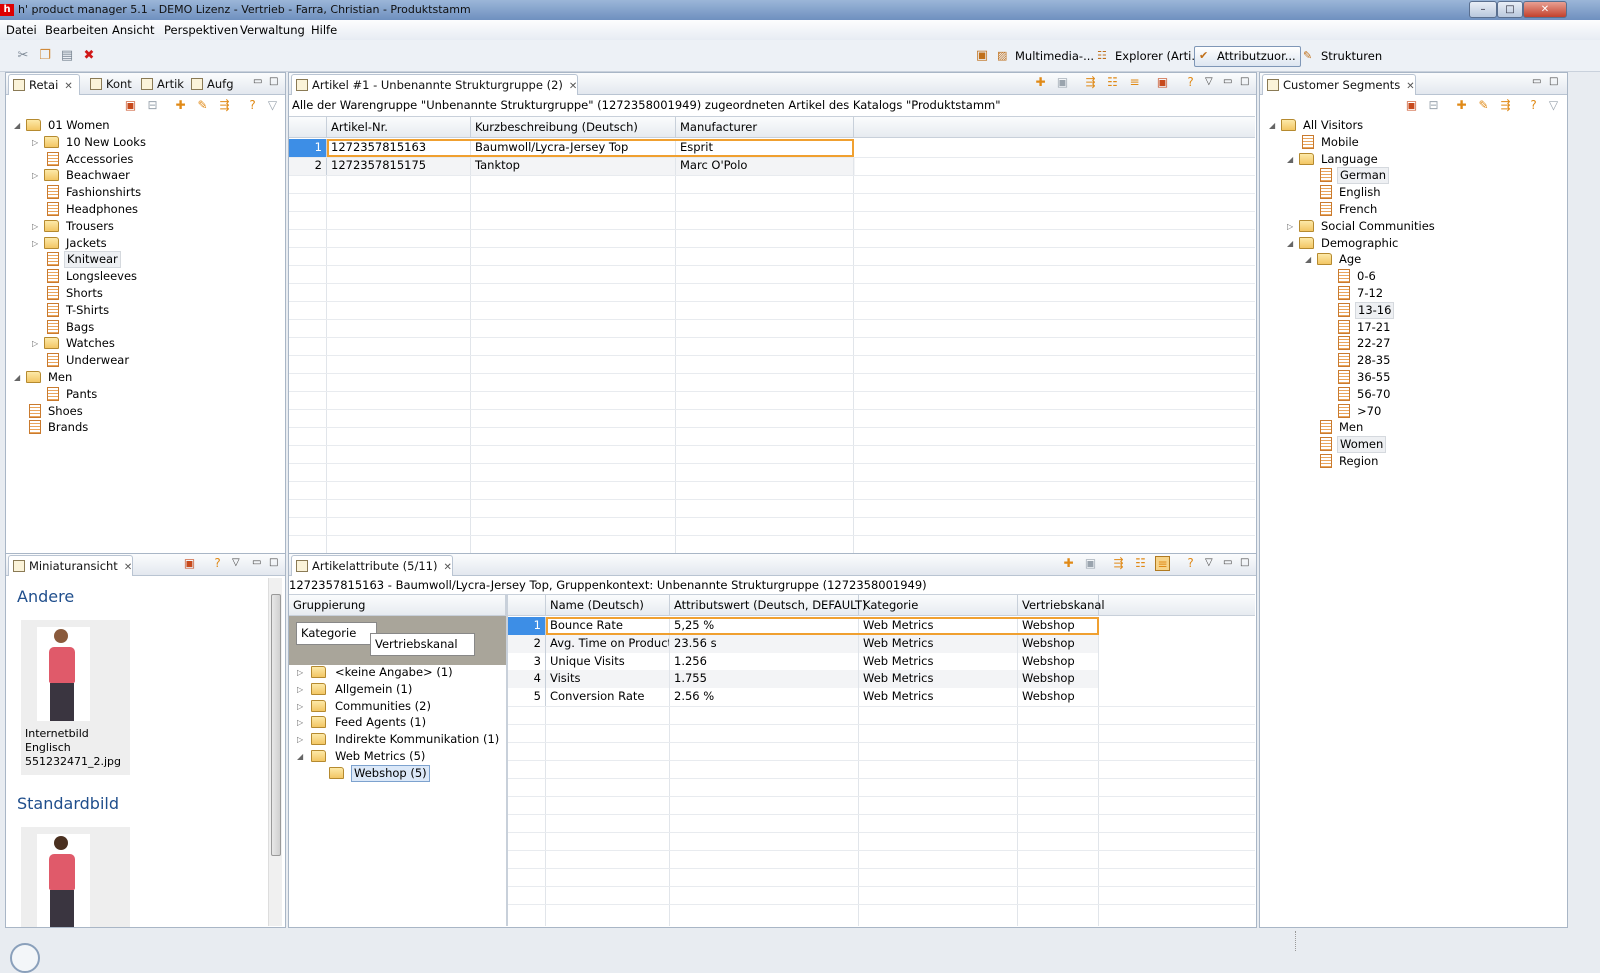 The height and width of the screenshot is (973, 1600). What do you see at coordinates (1510, 9) in the screenshot?
I see `maximize-button: □` at bounding box center [1510, 9].